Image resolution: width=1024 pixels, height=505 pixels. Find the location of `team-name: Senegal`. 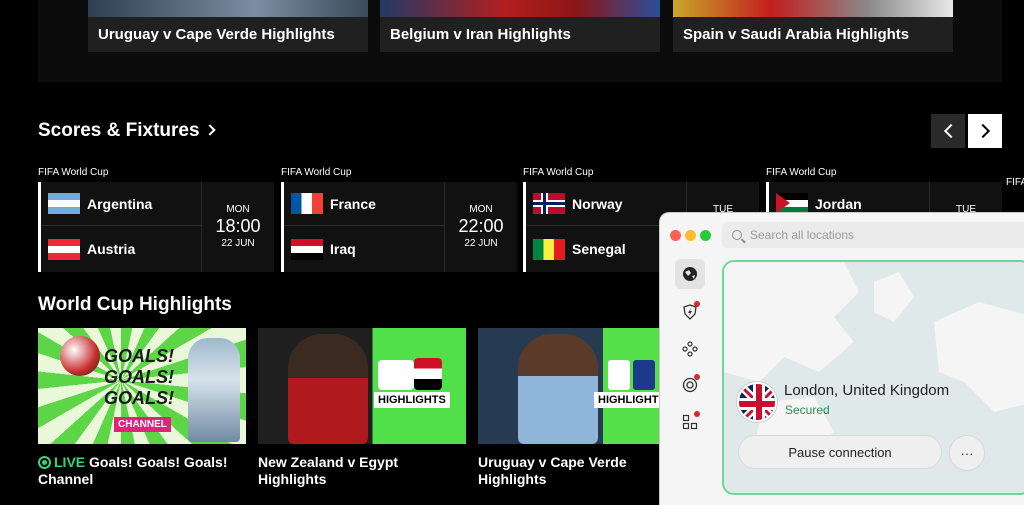

team-name: Senegal is located at coordinates (599, 249).